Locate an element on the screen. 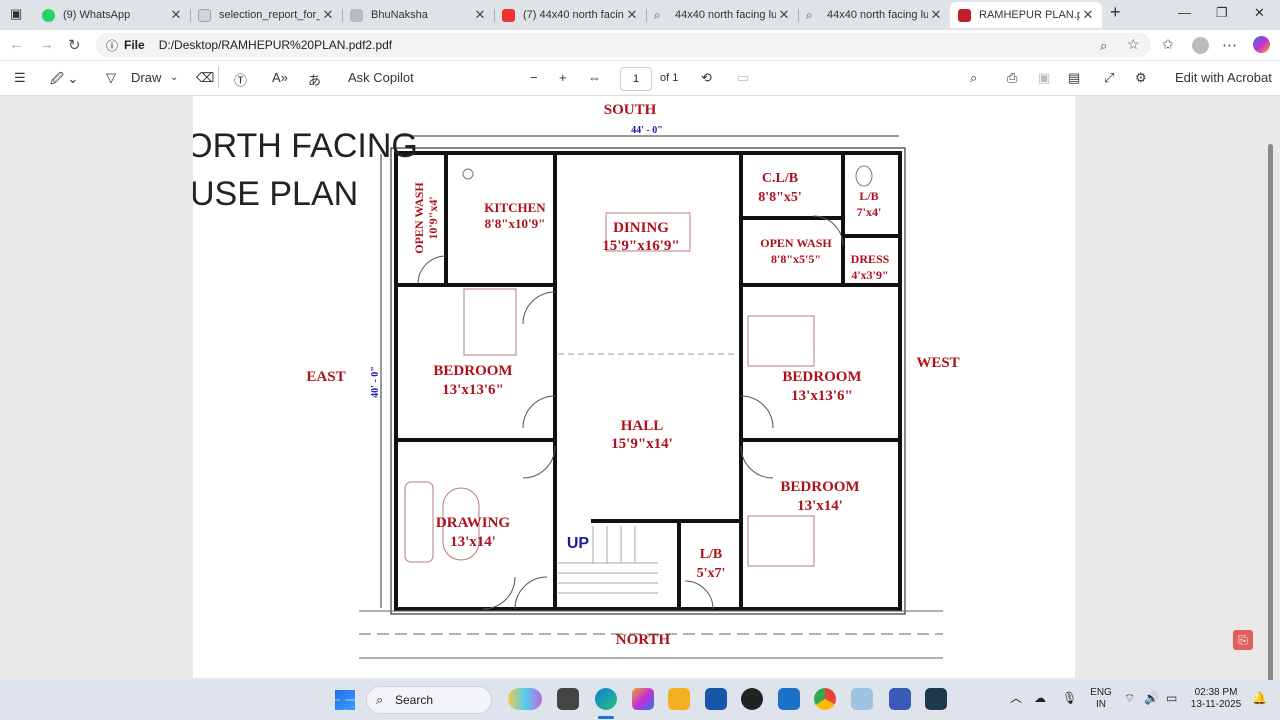 The height and width of the screenshot is (720, 1280). pop-out-icon: ⤢ is located at coordinates (1109, 78).